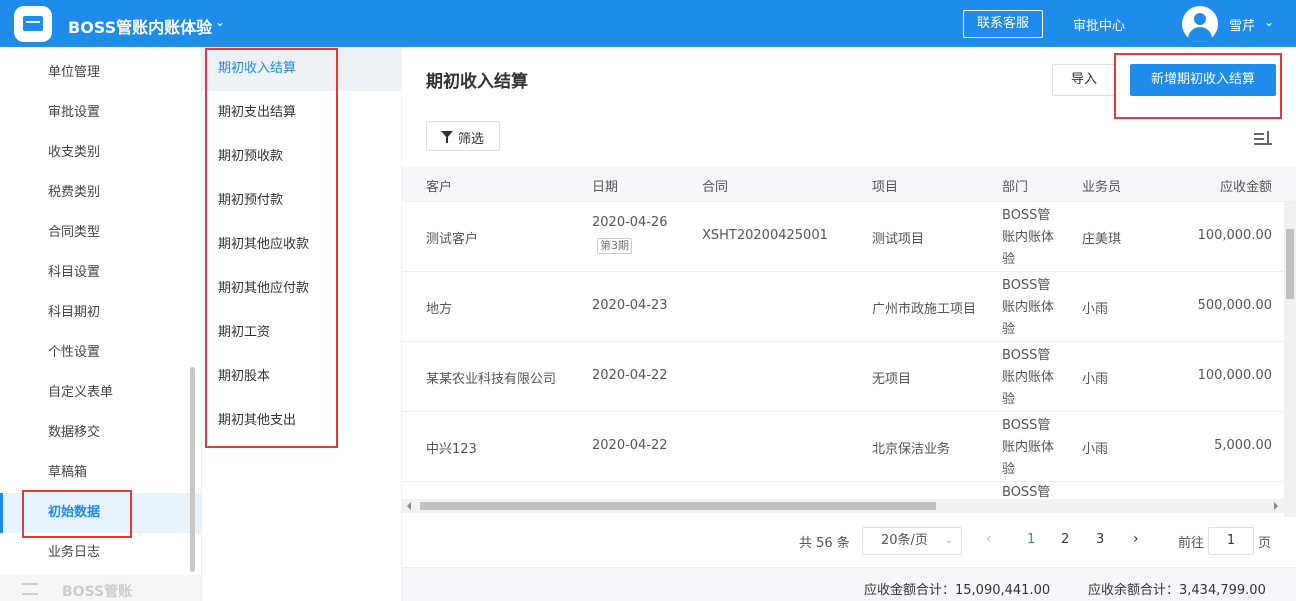 This screenshot has height=601, width=1296. I want to click on scroll-right-icon, so click(1276, 506).